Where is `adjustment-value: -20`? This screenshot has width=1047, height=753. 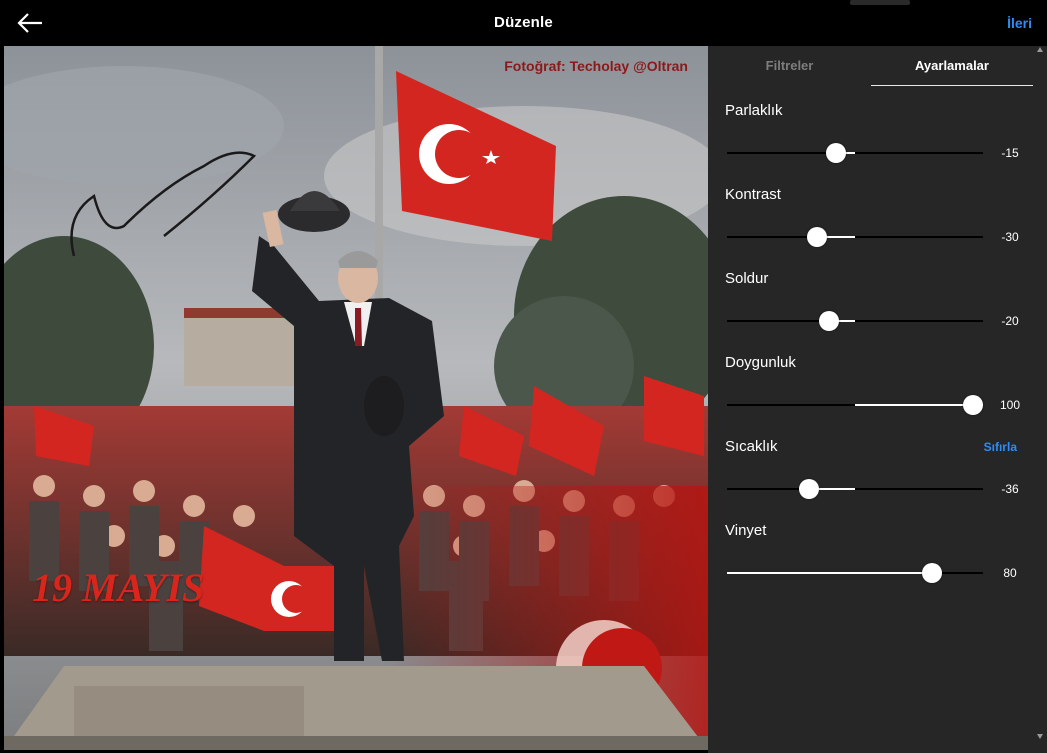
adjustment-value: -20 is located at coordinates (1010, 321).